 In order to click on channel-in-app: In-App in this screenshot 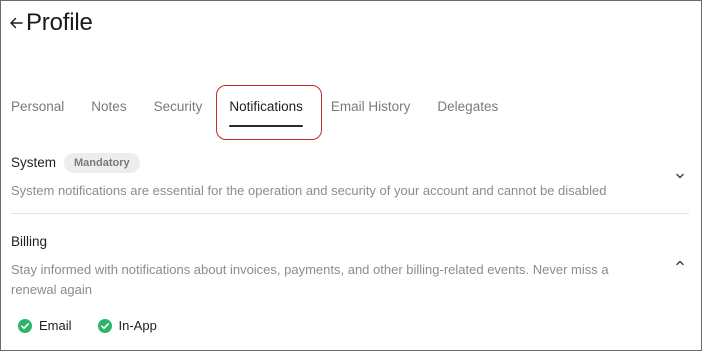, I will do `click(127, 325)`.